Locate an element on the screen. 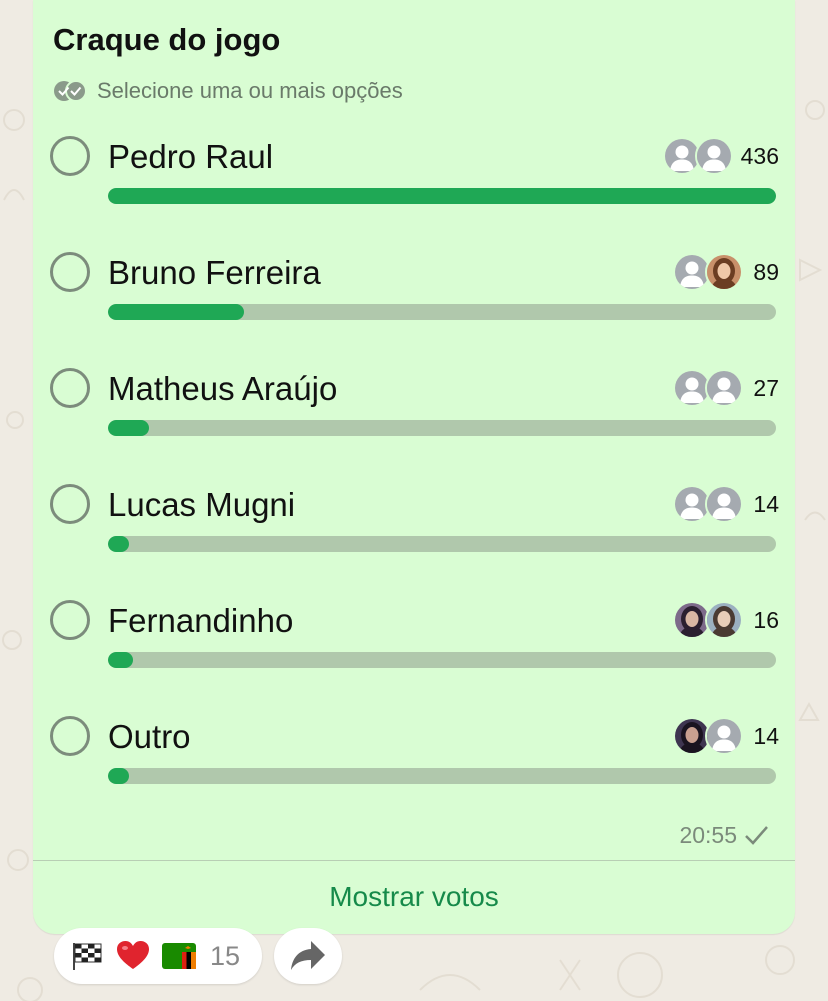 This screenshot has height=1001, width=828. poll-title: Craque do jogo is located at coordinates (167, 39).